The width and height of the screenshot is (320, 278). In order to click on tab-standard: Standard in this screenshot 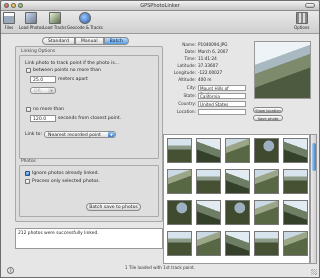, I will do `click(58, 41)`.